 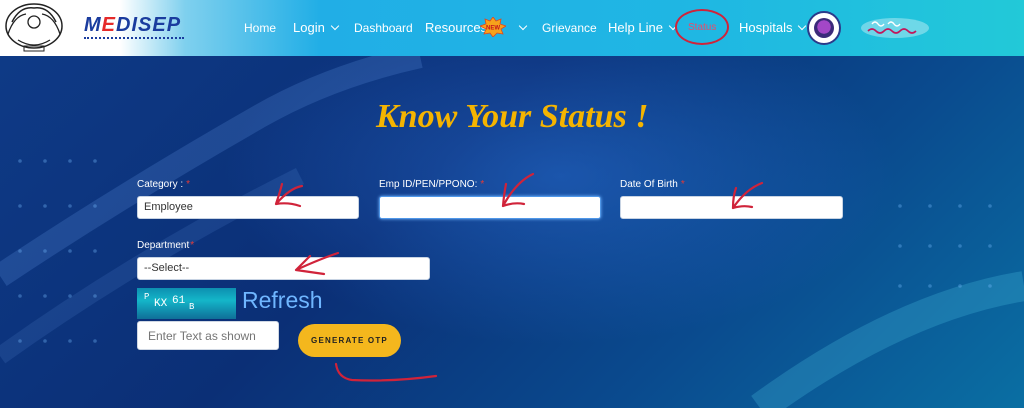 I want to click on nav-helpline: Help Line, so click(x=643, y=28).